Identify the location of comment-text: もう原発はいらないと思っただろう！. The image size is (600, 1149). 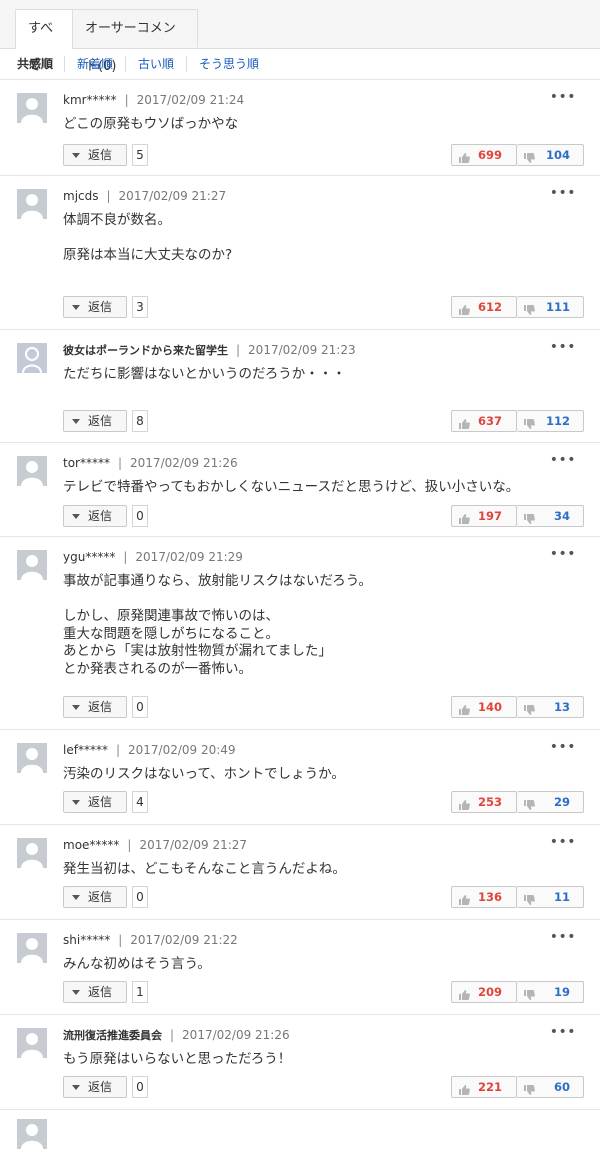
(177, 1059).